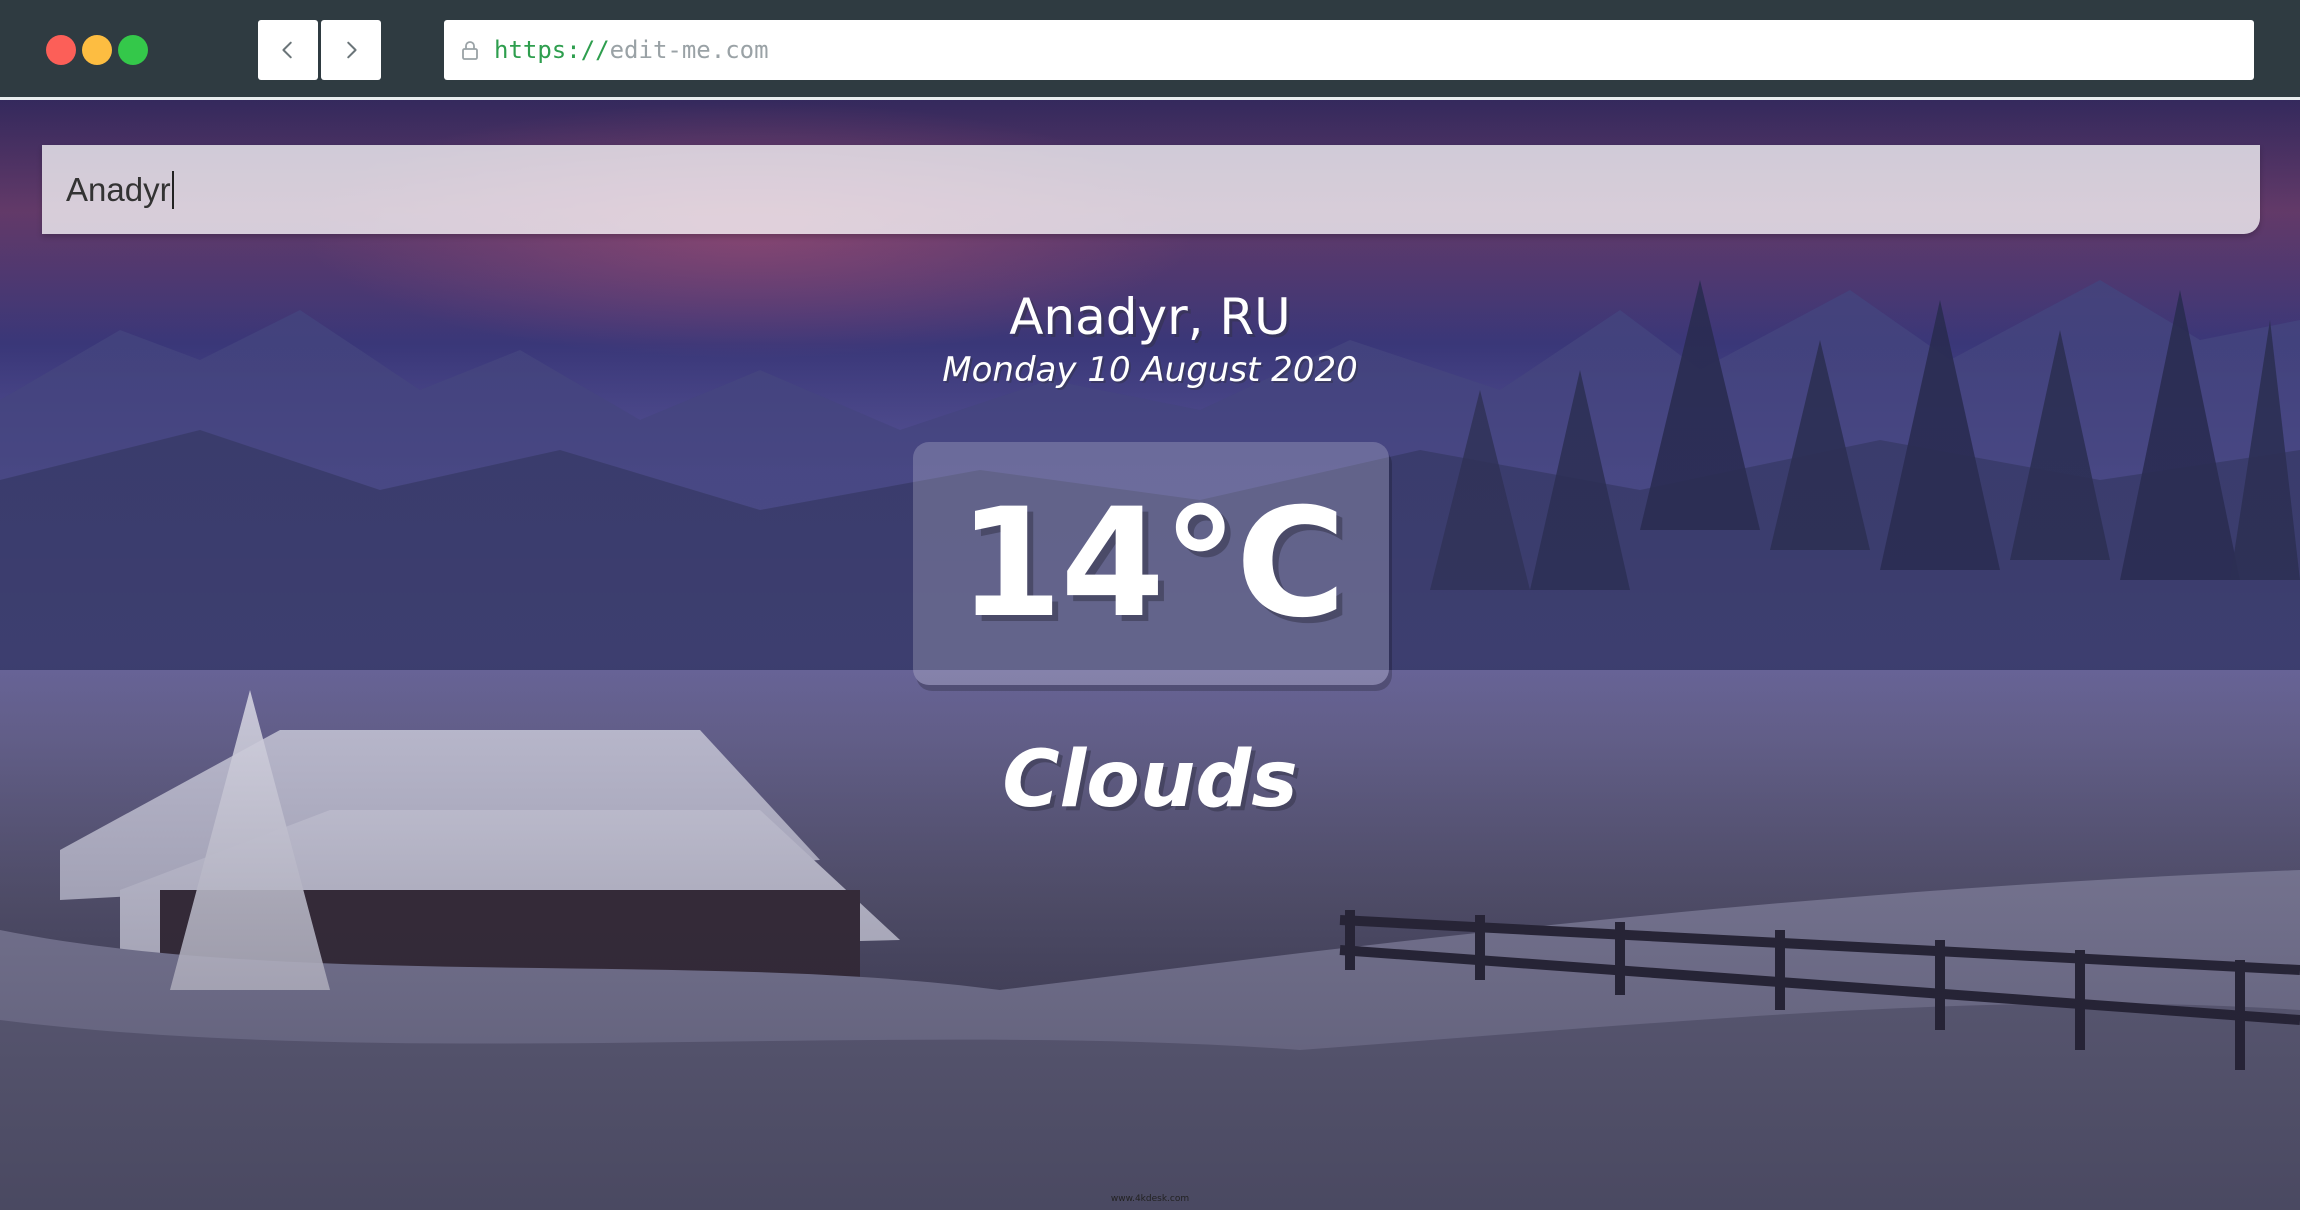  I want to click on url-host: edit-me.com, so click(689, 50).